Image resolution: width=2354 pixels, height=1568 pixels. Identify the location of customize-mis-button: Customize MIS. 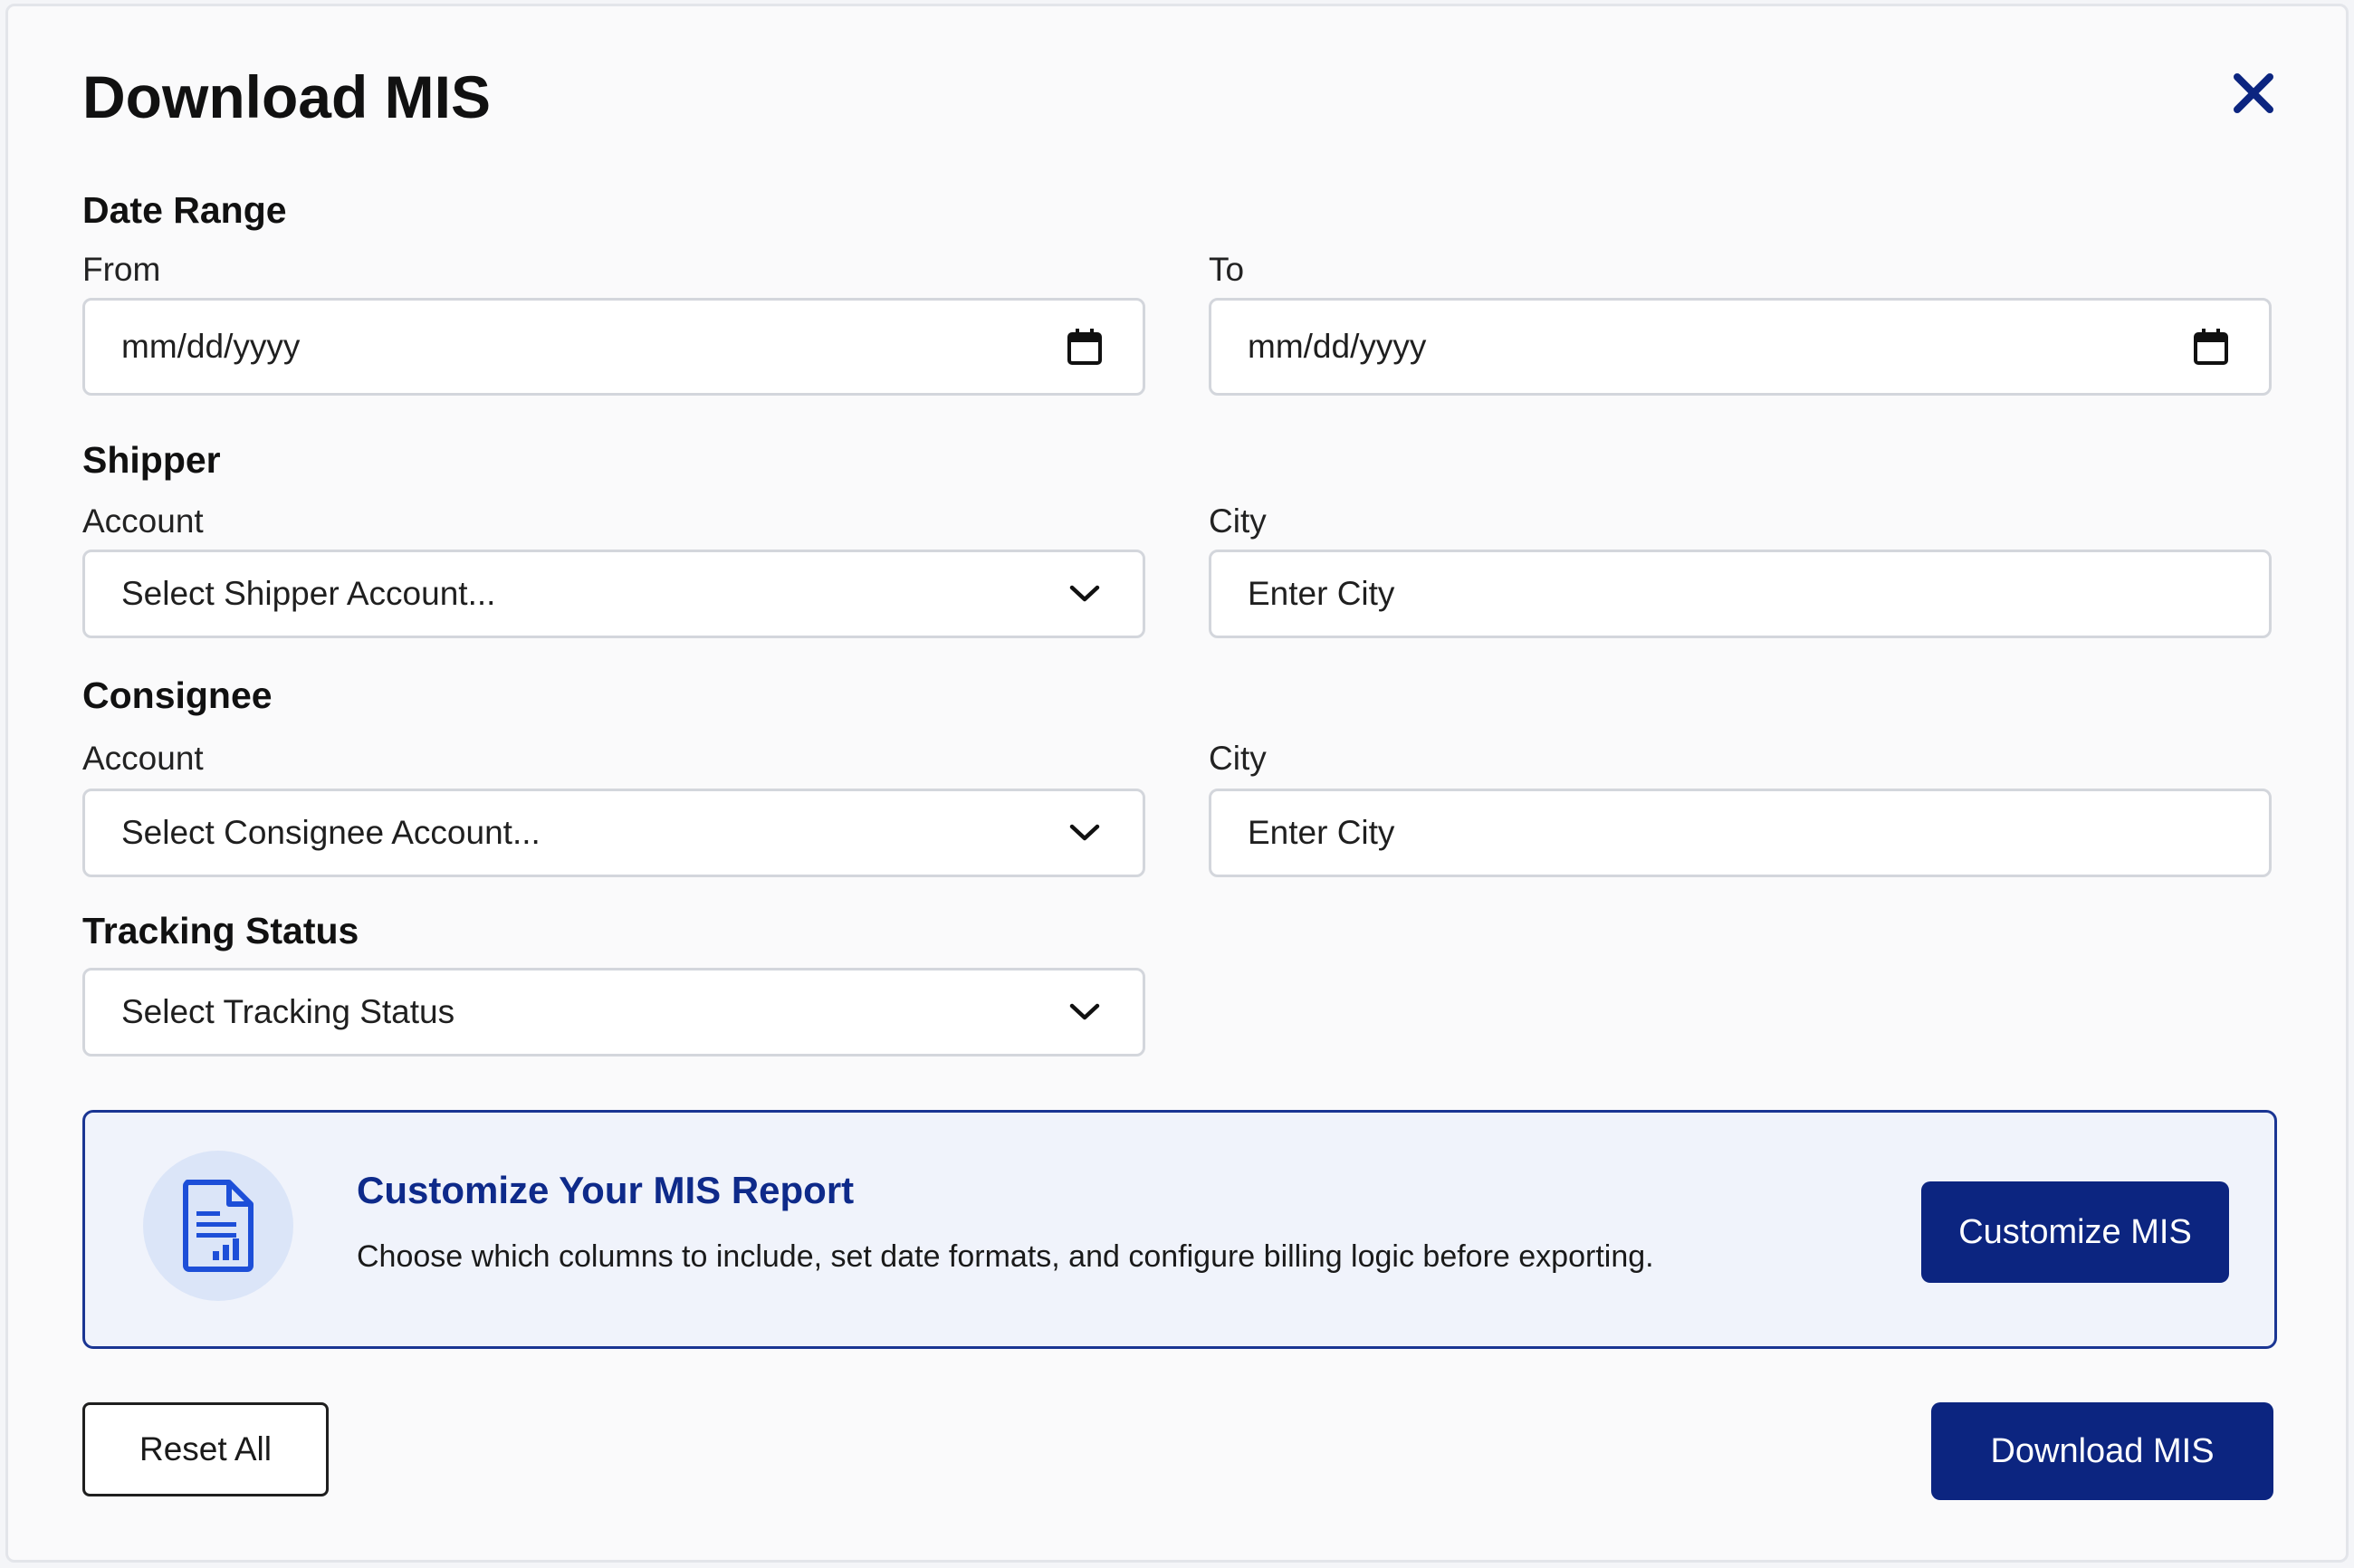
(2075, 1232).